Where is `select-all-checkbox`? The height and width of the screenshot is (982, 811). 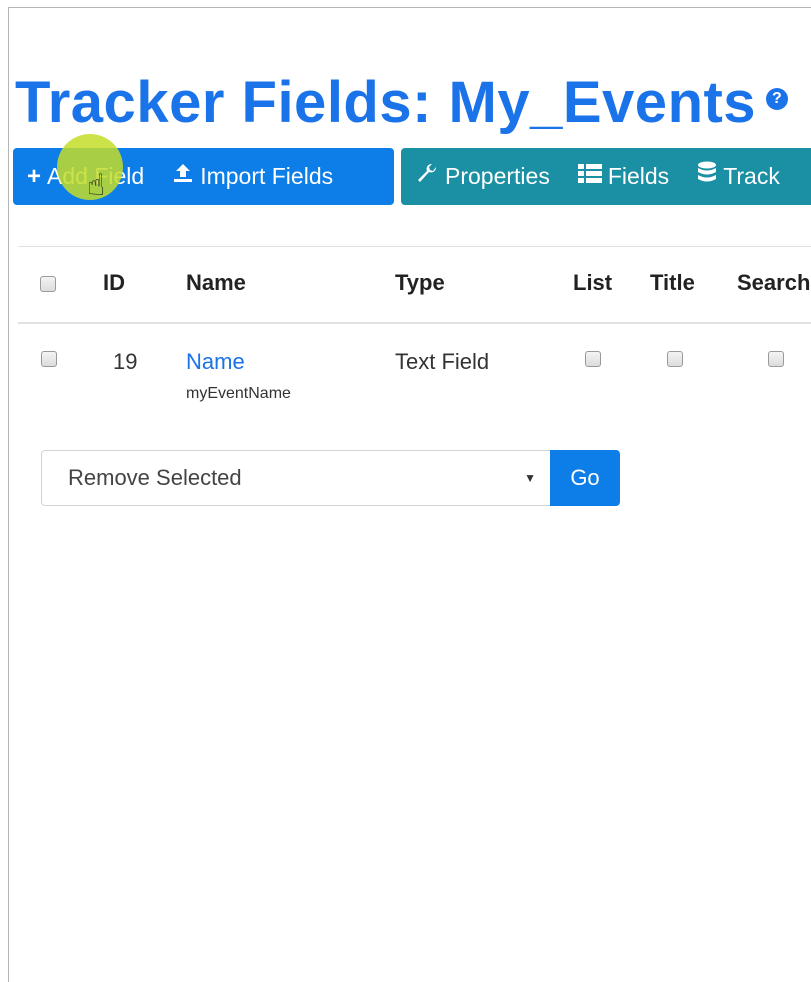 select-all-checkbox is located at coordinates (48, 284).